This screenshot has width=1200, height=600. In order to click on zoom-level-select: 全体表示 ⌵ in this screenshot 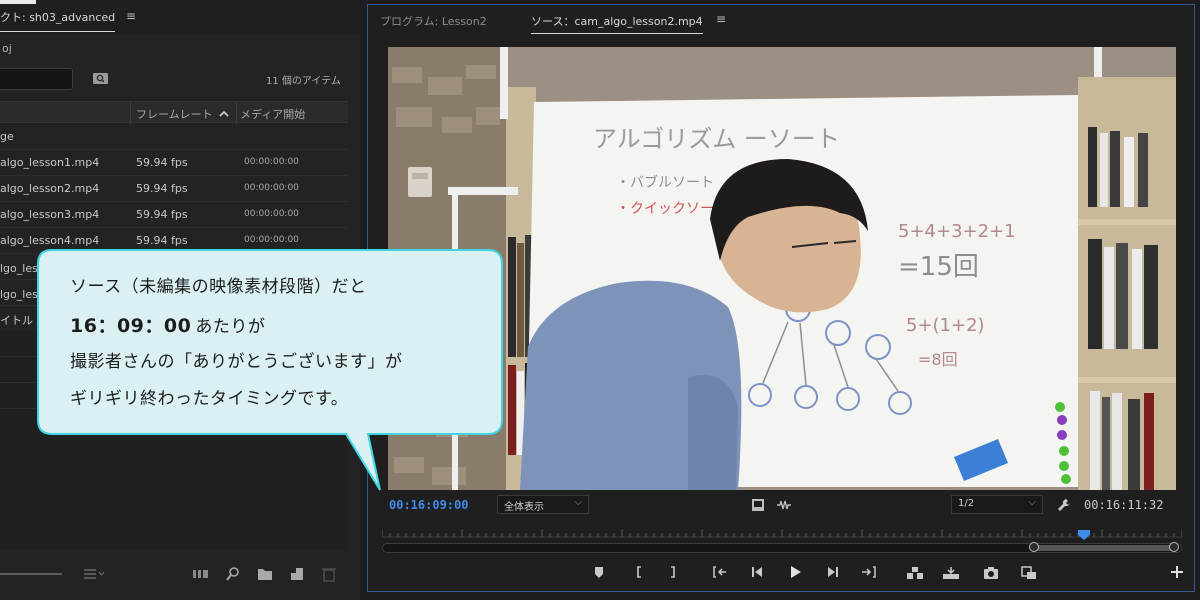, I will do `click(543, 504)`.